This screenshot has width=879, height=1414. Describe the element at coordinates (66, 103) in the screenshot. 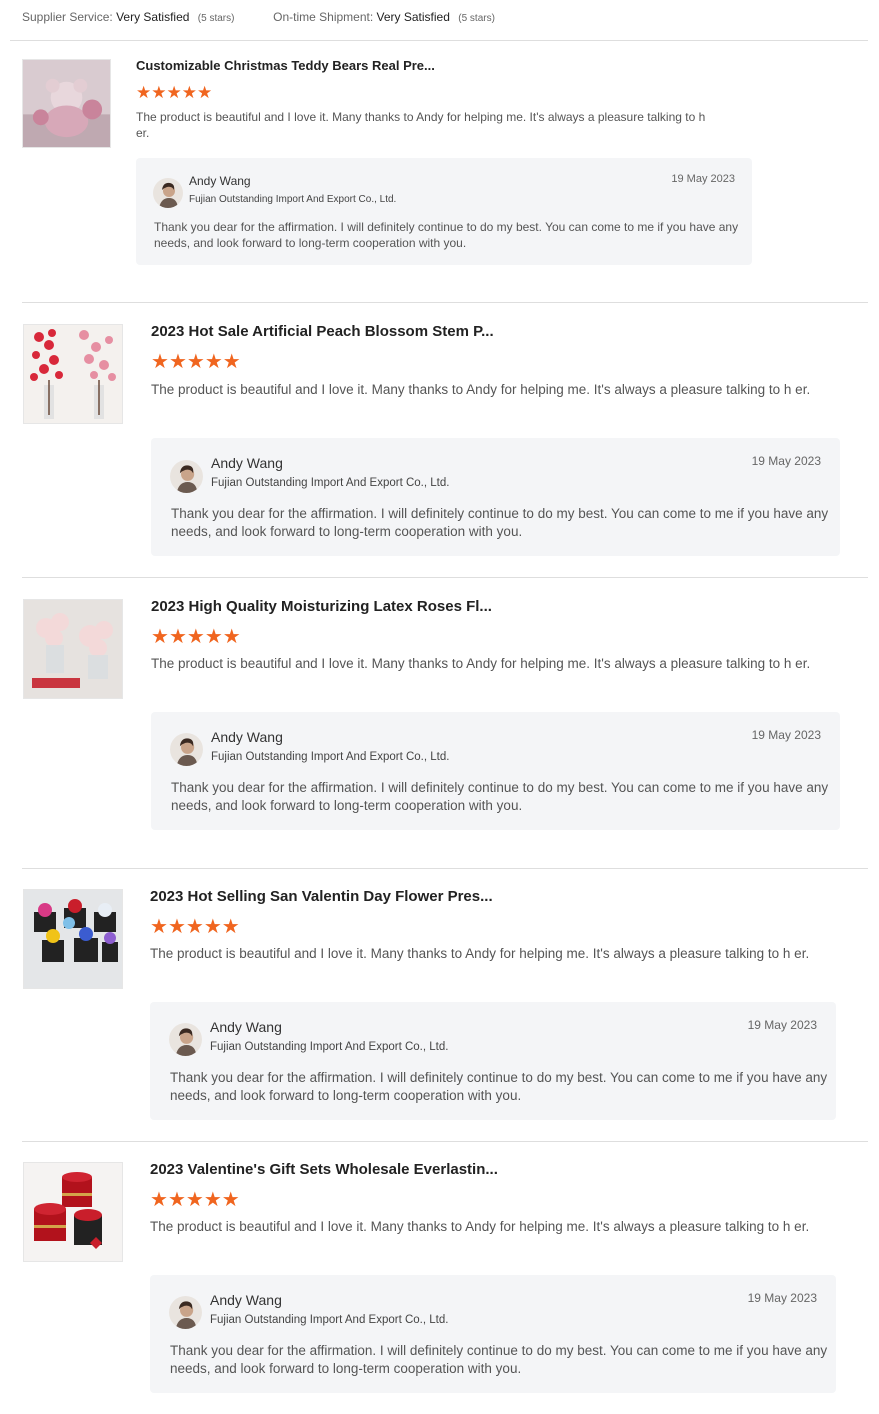

I see `teddy-bear-product-image` at that location.